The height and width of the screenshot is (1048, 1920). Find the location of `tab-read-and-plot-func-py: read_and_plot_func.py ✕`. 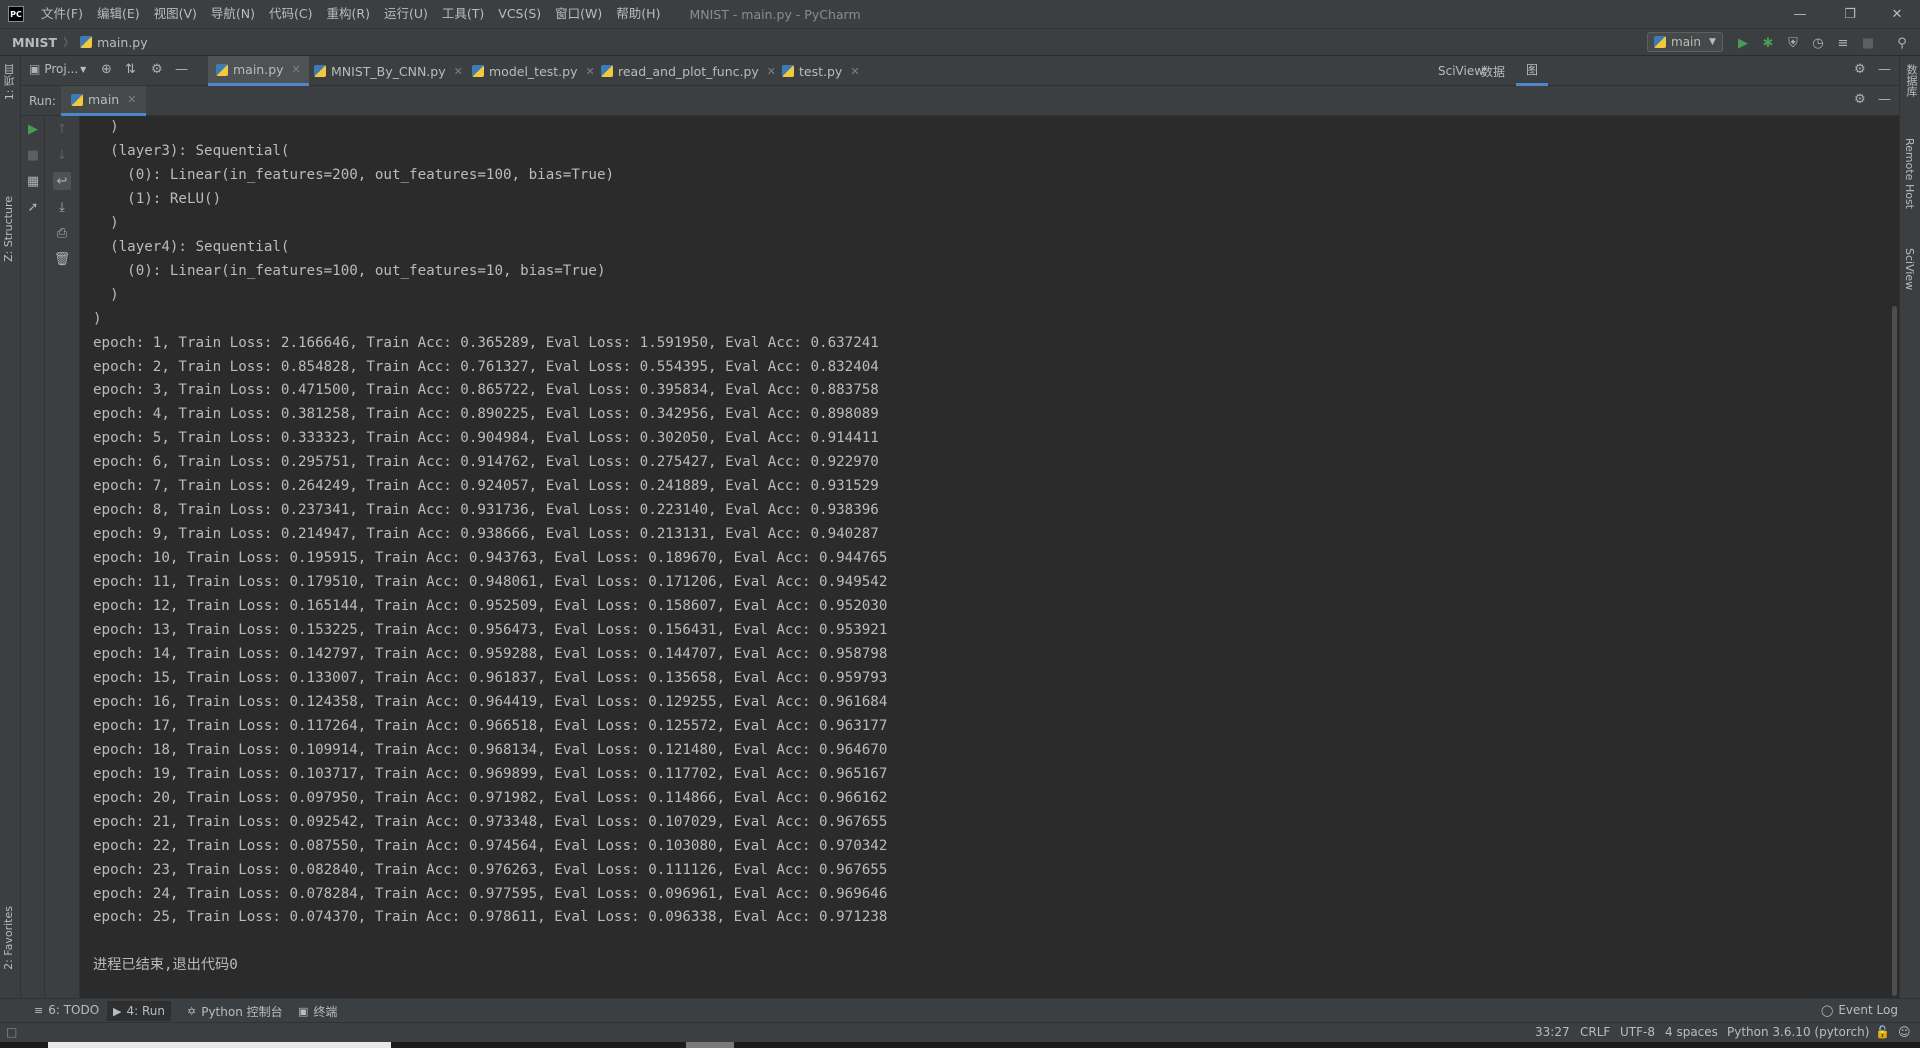

tab-read-and-plot-func-py: read_and_plot_func.py ✕ is located at coordinates (688, 71).